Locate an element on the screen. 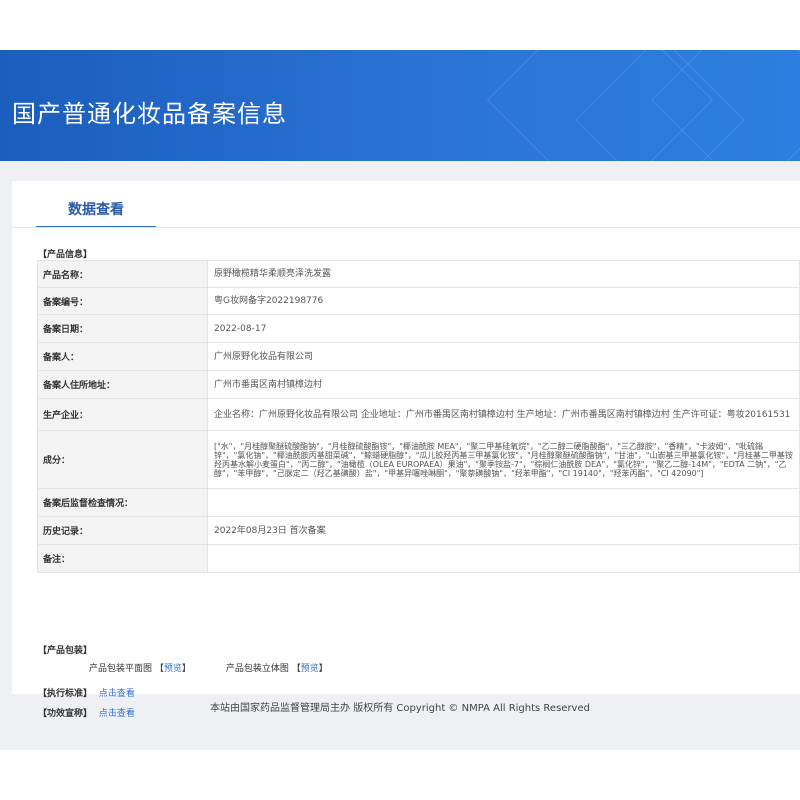 The image size is (800, 800). standard-label: 【执行标准】 is located at coordinates (65, 694).